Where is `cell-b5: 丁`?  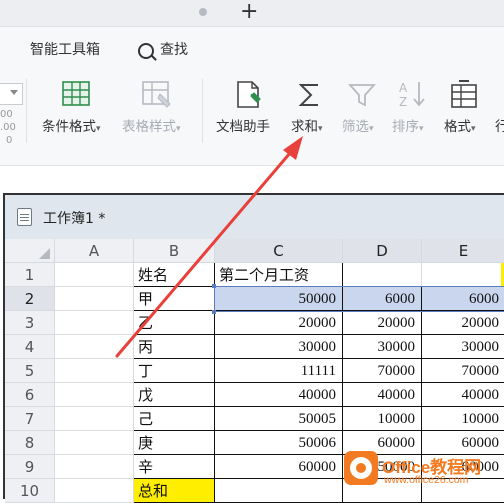
cell-b5: 丁 is located at coordinates (174, 371).